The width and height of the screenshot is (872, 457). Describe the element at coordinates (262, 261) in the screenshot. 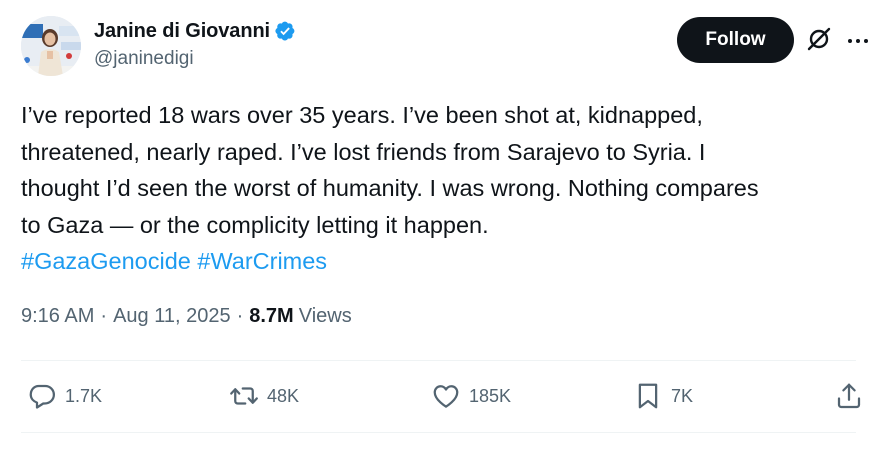

I see `hashtag-link: #WarCrimes` at that location.